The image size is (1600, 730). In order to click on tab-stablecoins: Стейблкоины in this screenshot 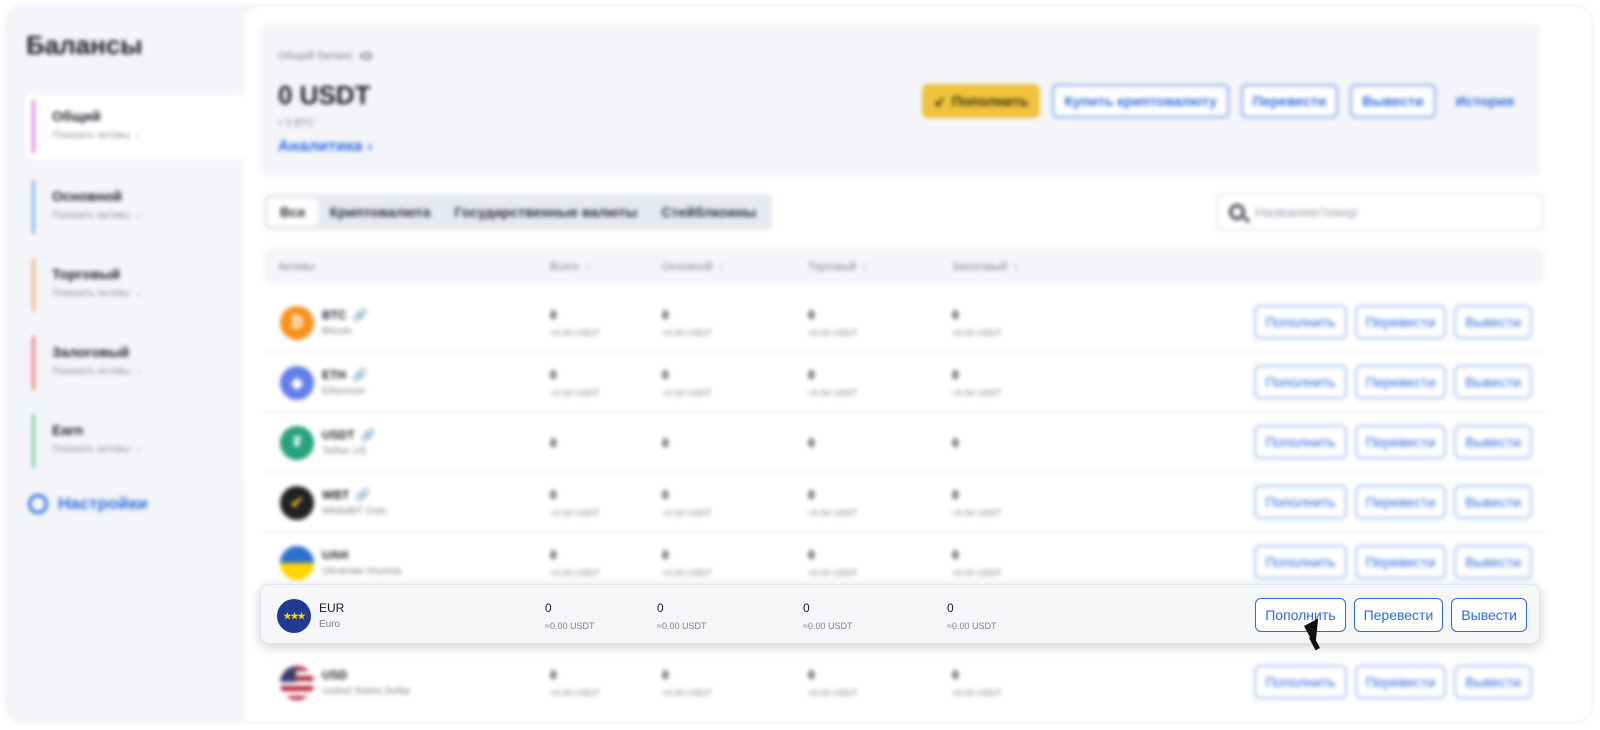, I will do `click(708, 212)`.